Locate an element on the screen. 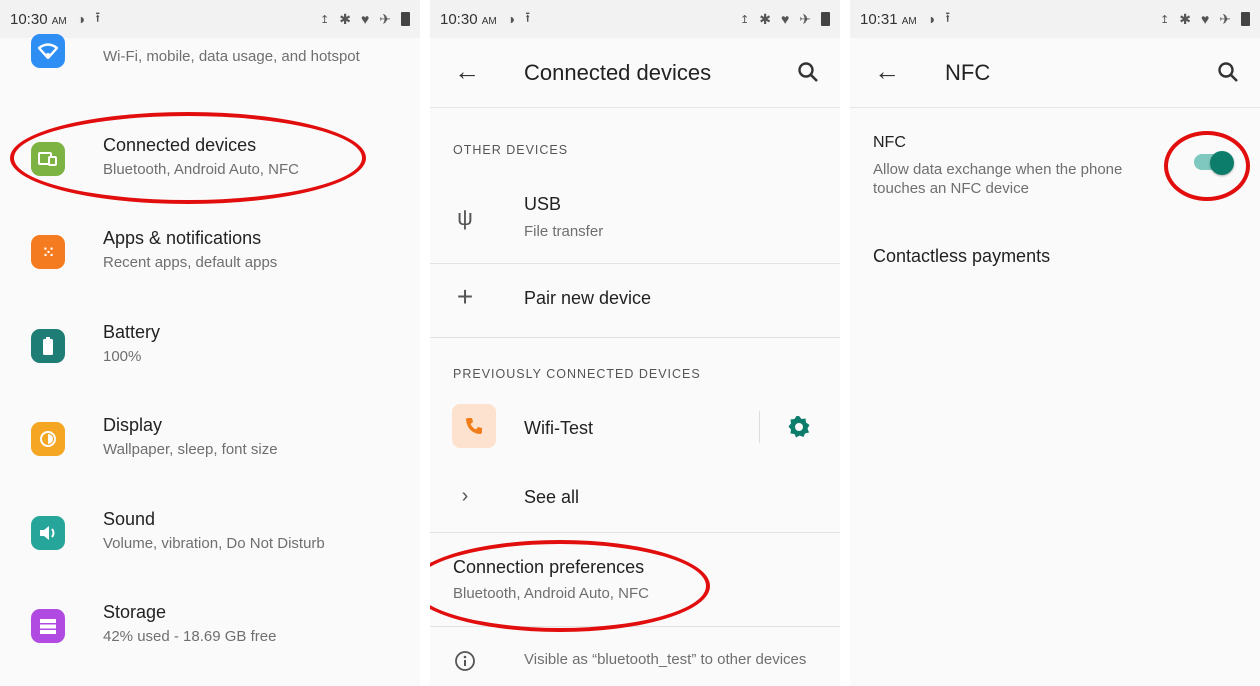 The height and width of the screenshot is (686, 1260). settings-item-subtitle: Recent apps, default apps is located at coordinates (190, 262).